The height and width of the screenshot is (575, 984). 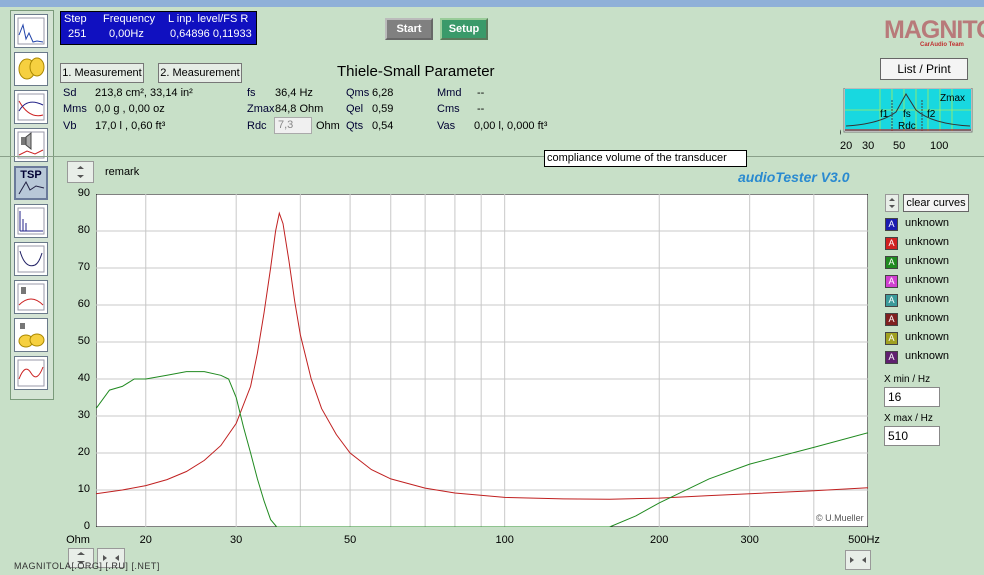 What do you see at coordinates (416, 71) in the screenshot?
I see `tsp-title: Thiele-Small Parameter` at bounding box center [416, 71].